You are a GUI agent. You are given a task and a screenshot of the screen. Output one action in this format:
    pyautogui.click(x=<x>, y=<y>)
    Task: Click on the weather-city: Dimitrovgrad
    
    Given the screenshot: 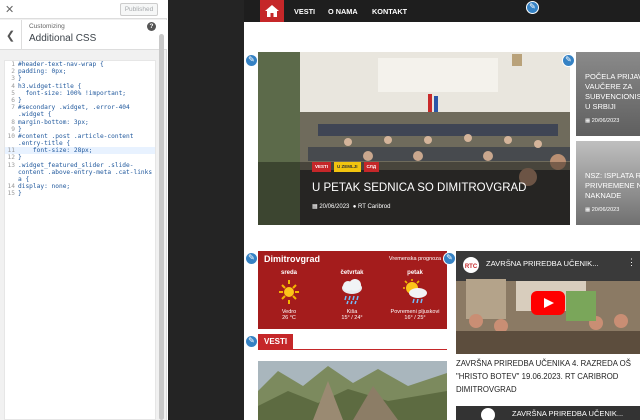 What is the action you would take?
    pyautogui.click(x=292, y=259)
    